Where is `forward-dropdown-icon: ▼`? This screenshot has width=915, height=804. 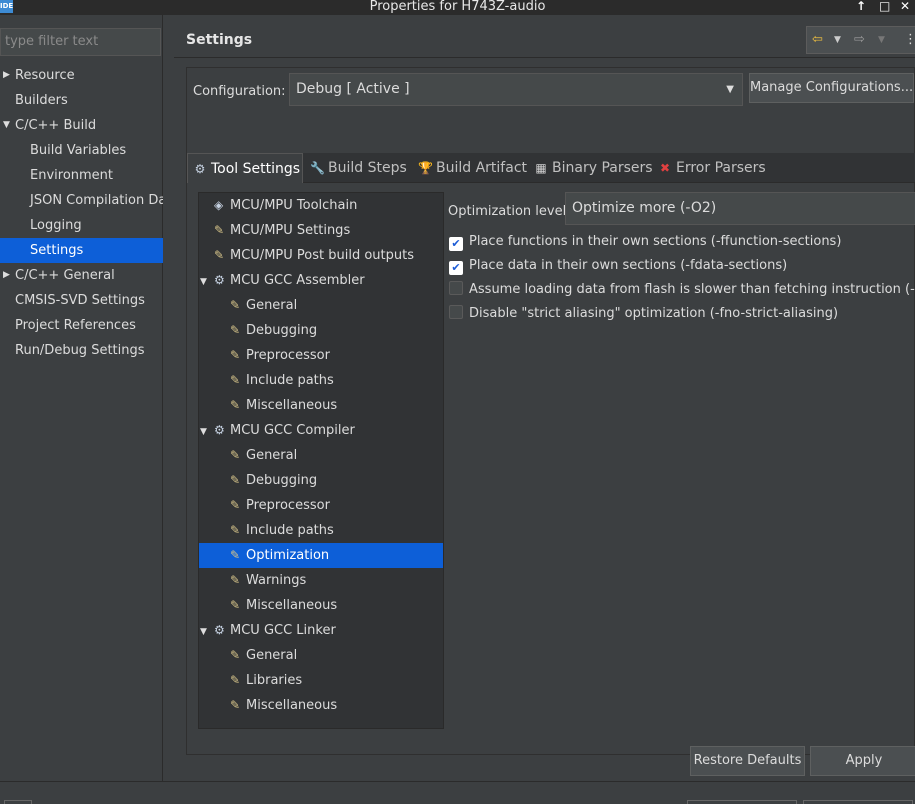
forward-dropdown-icon: ▼ is located at coordinates (881, 40).